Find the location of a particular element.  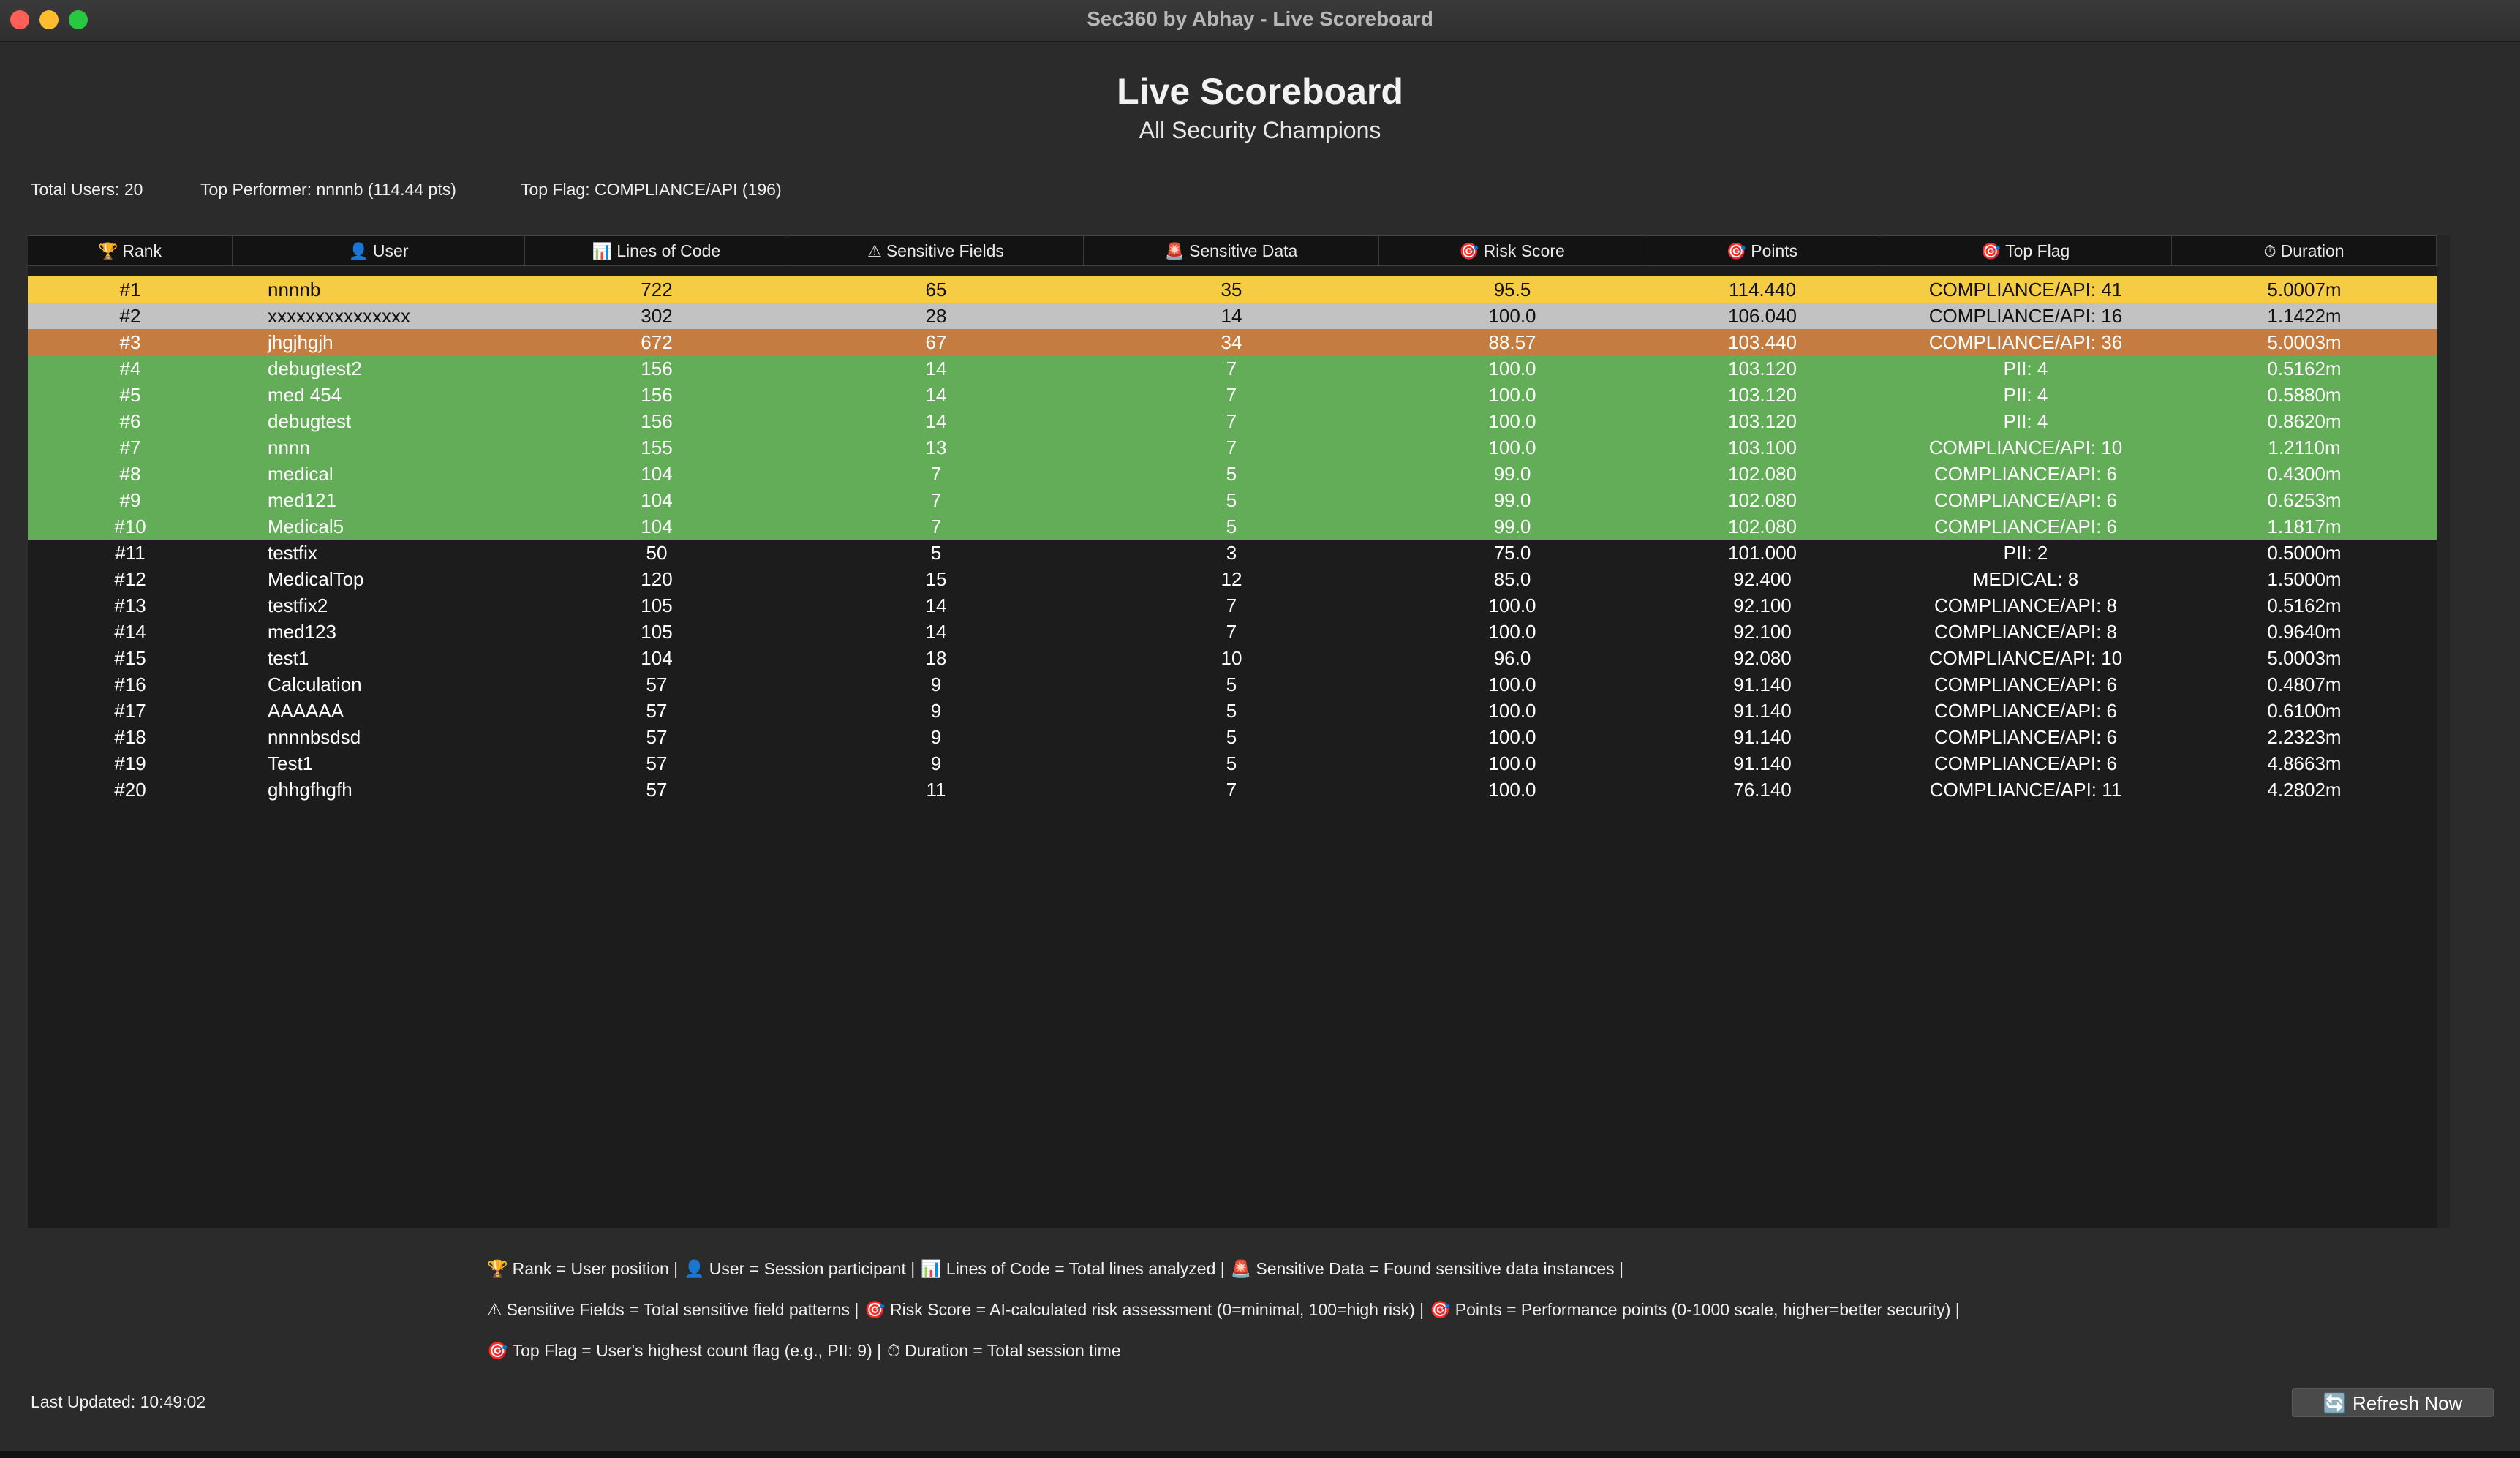

column-header-label: Top Flag is located at coordinates (2038, 251).